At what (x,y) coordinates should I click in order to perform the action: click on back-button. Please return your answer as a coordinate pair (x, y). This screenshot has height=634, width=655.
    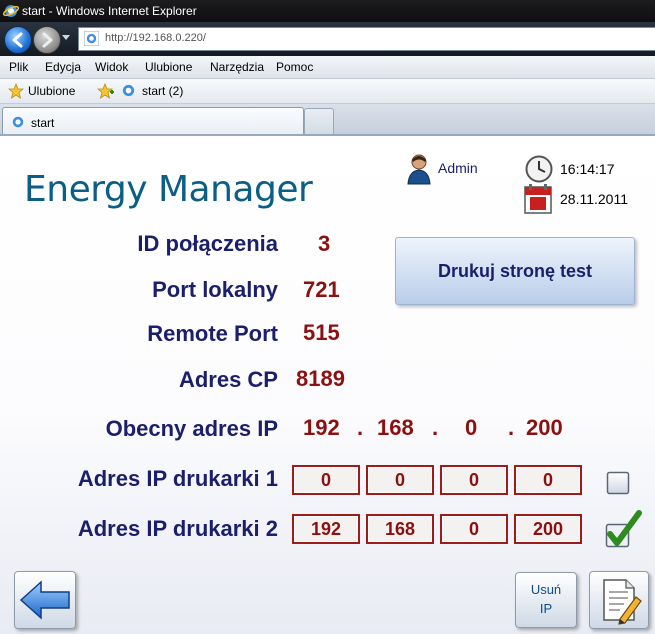
    Looking at the image, I should click on (18, 40).